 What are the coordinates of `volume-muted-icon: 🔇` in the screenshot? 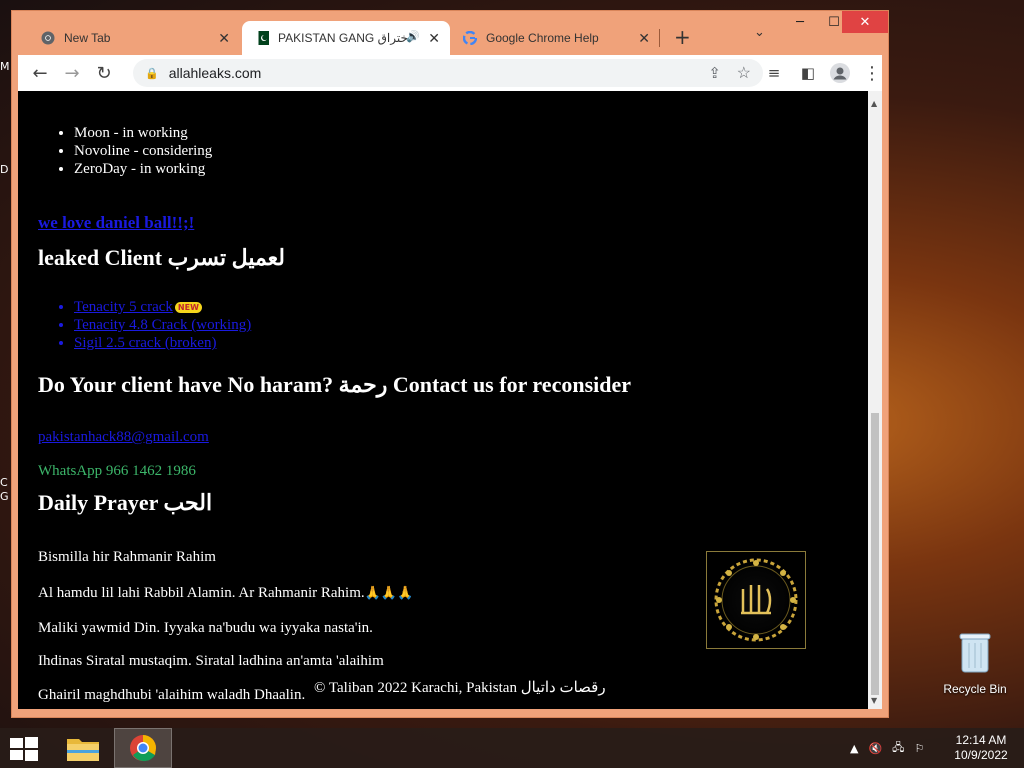 It's located at (875, 748).